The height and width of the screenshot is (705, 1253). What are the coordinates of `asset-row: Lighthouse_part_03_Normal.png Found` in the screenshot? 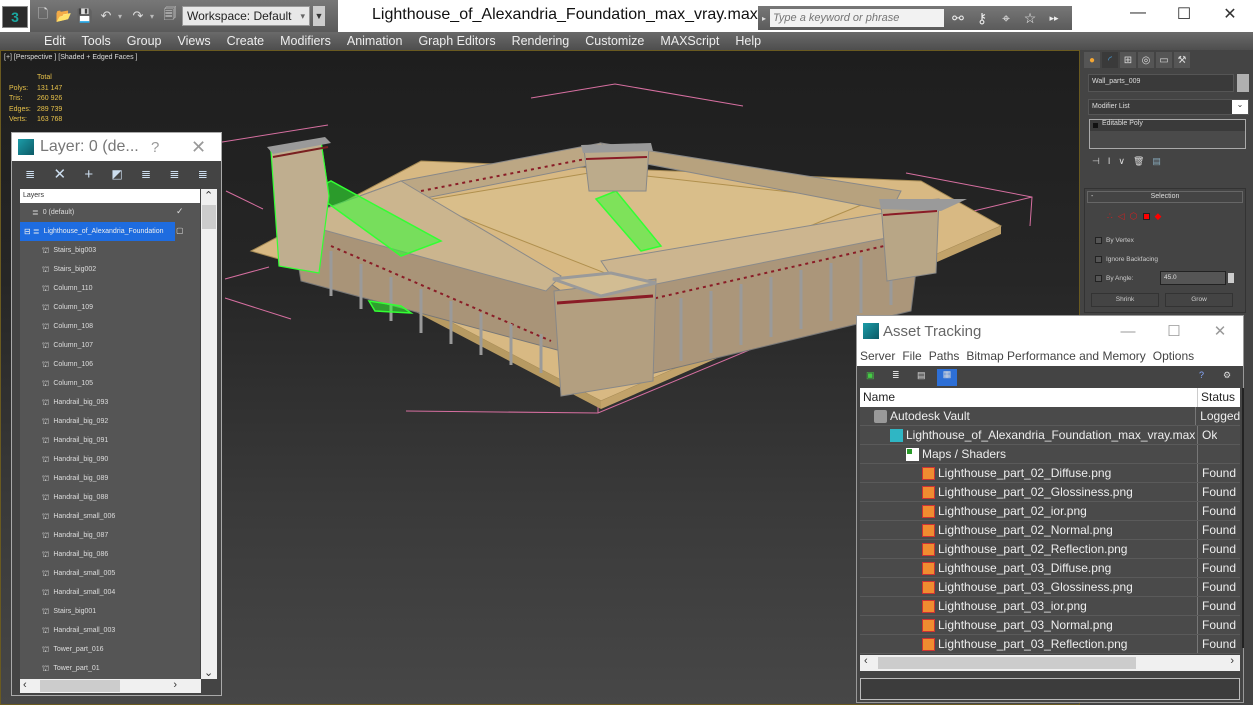 It's located at (1050, 625).